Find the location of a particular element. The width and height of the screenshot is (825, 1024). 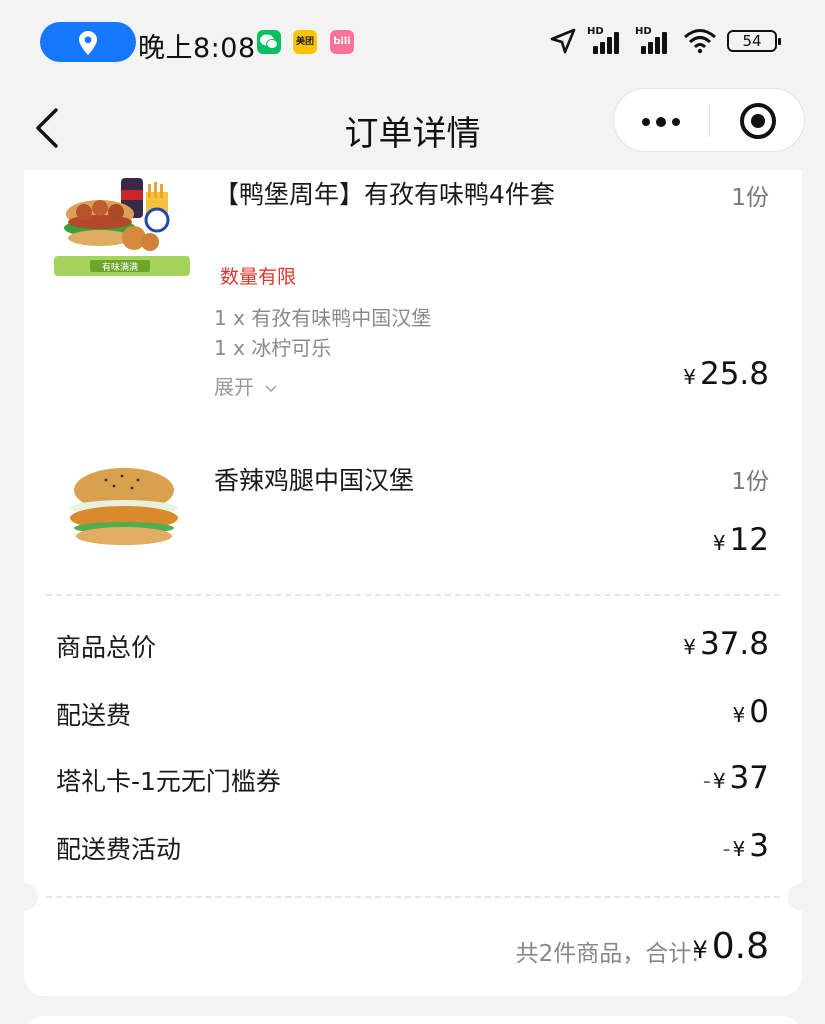

item-price: ¥25.8 is located at coordinates (726, 374).